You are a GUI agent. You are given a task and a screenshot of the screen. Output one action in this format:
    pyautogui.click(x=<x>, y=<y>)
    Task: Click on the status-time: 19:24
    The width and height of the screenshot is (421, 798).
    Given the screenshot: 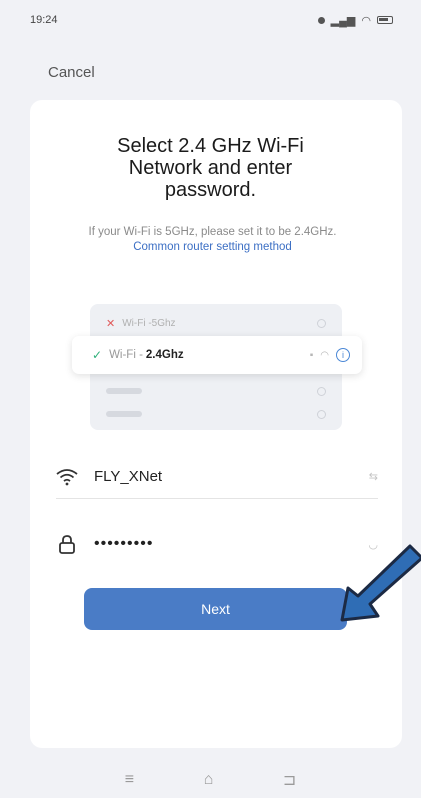 What is the action you would take?
    pyautogui.click(x=44, y=20)
    